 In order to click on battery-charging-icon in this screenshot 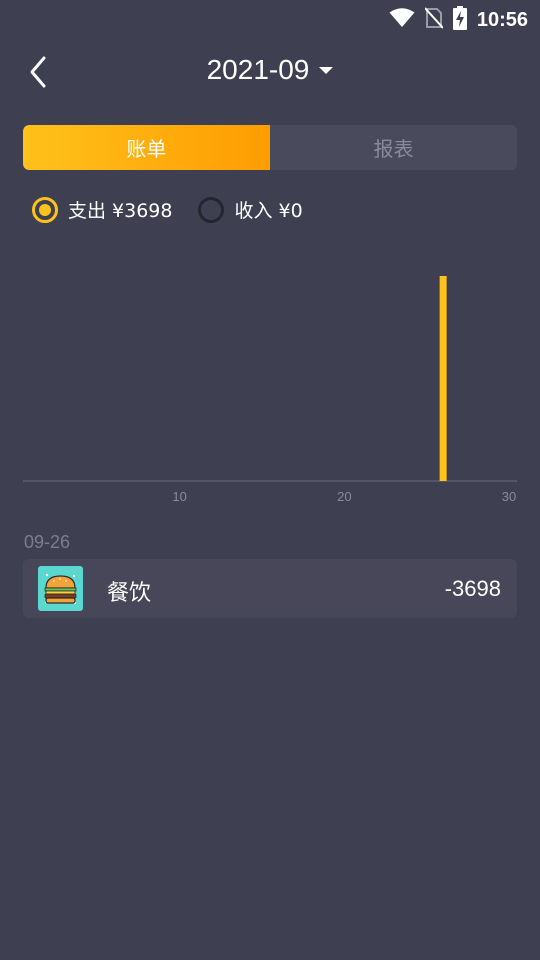, I will do `click(459, 20)`.